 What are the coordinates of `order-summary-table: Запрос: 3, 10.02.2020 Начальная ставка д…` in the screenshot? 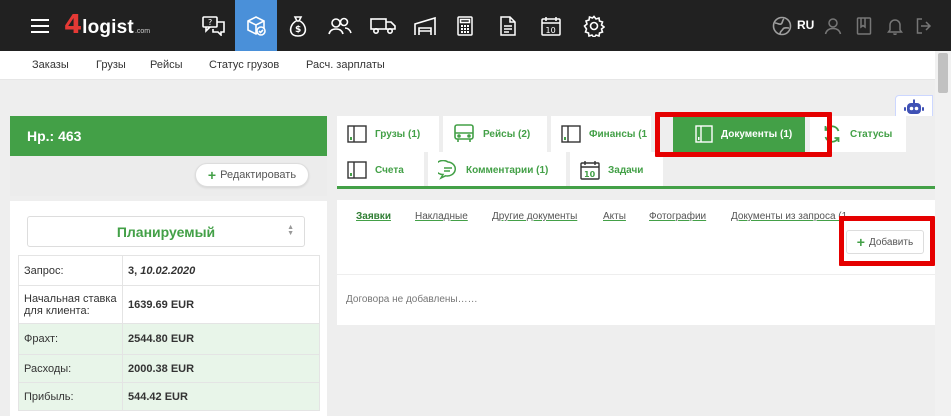 It's located at (169, 333).